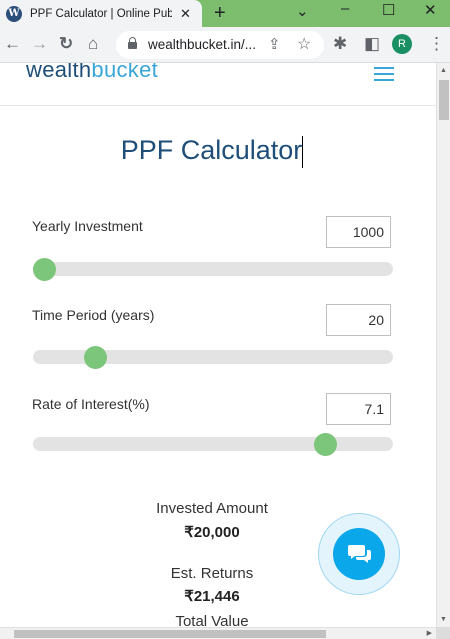  Describe the element at coordinates (358, 409) in the screenshot. I see `rate-of-interest-input: 7.1` at that location.